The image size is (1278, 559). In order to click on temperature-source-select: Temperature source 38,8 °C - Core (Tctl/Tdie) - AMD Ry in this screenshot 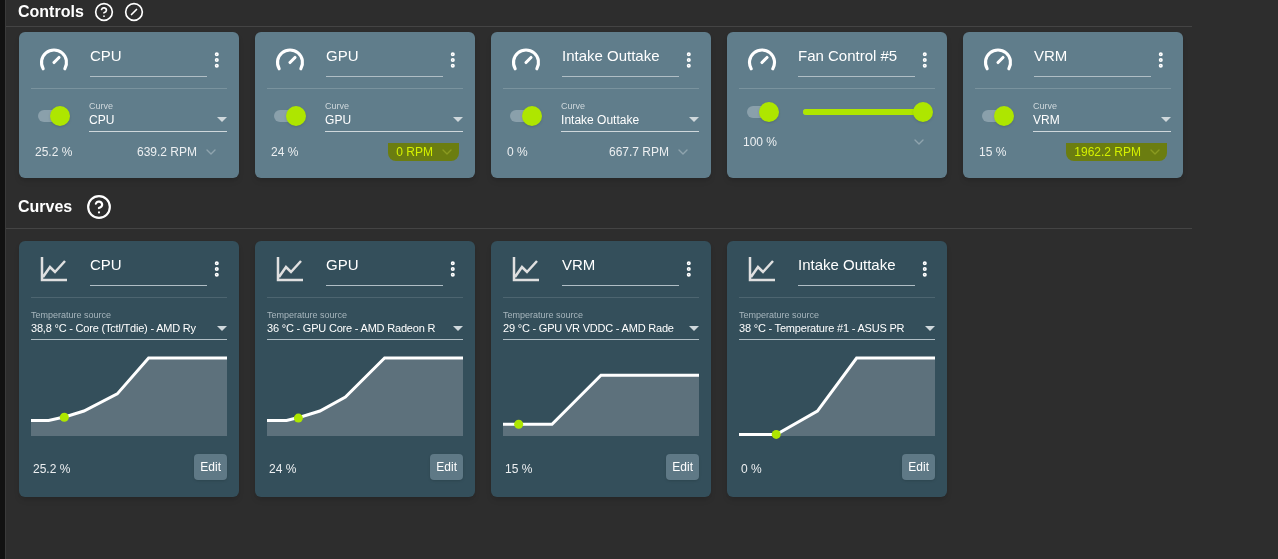, I will do `click(129, 325)`.